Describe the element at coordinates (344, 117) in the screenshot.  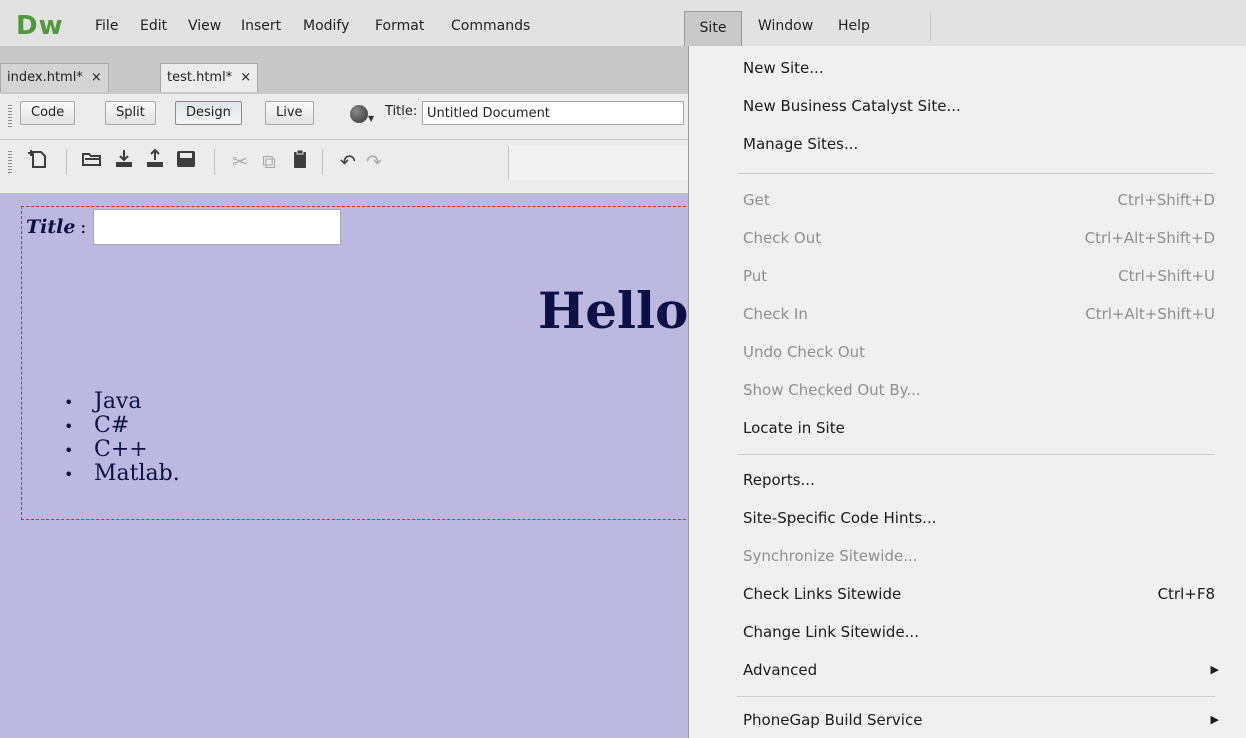
I see `document-toolbar: Code Split Design Live ▼ Title:` at that location.